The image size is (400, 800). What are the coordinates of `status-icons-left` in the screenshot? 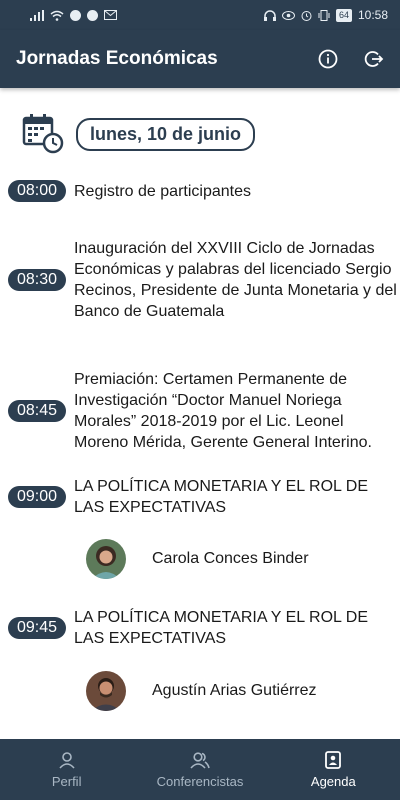 It's located at (73, 15).